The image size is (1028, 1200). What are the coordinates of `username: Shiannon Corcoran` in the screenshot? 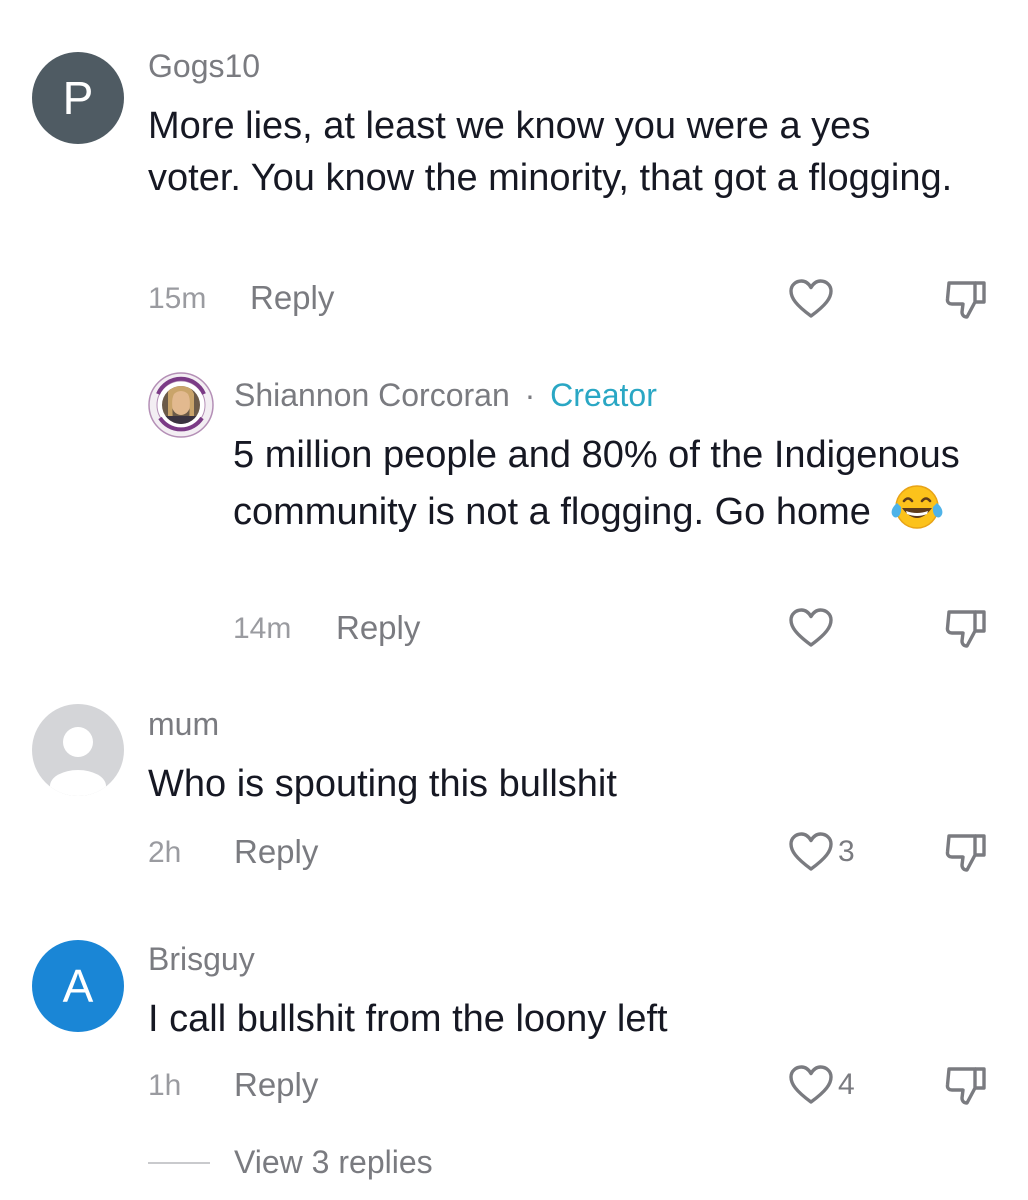 It's located at (372, 395).